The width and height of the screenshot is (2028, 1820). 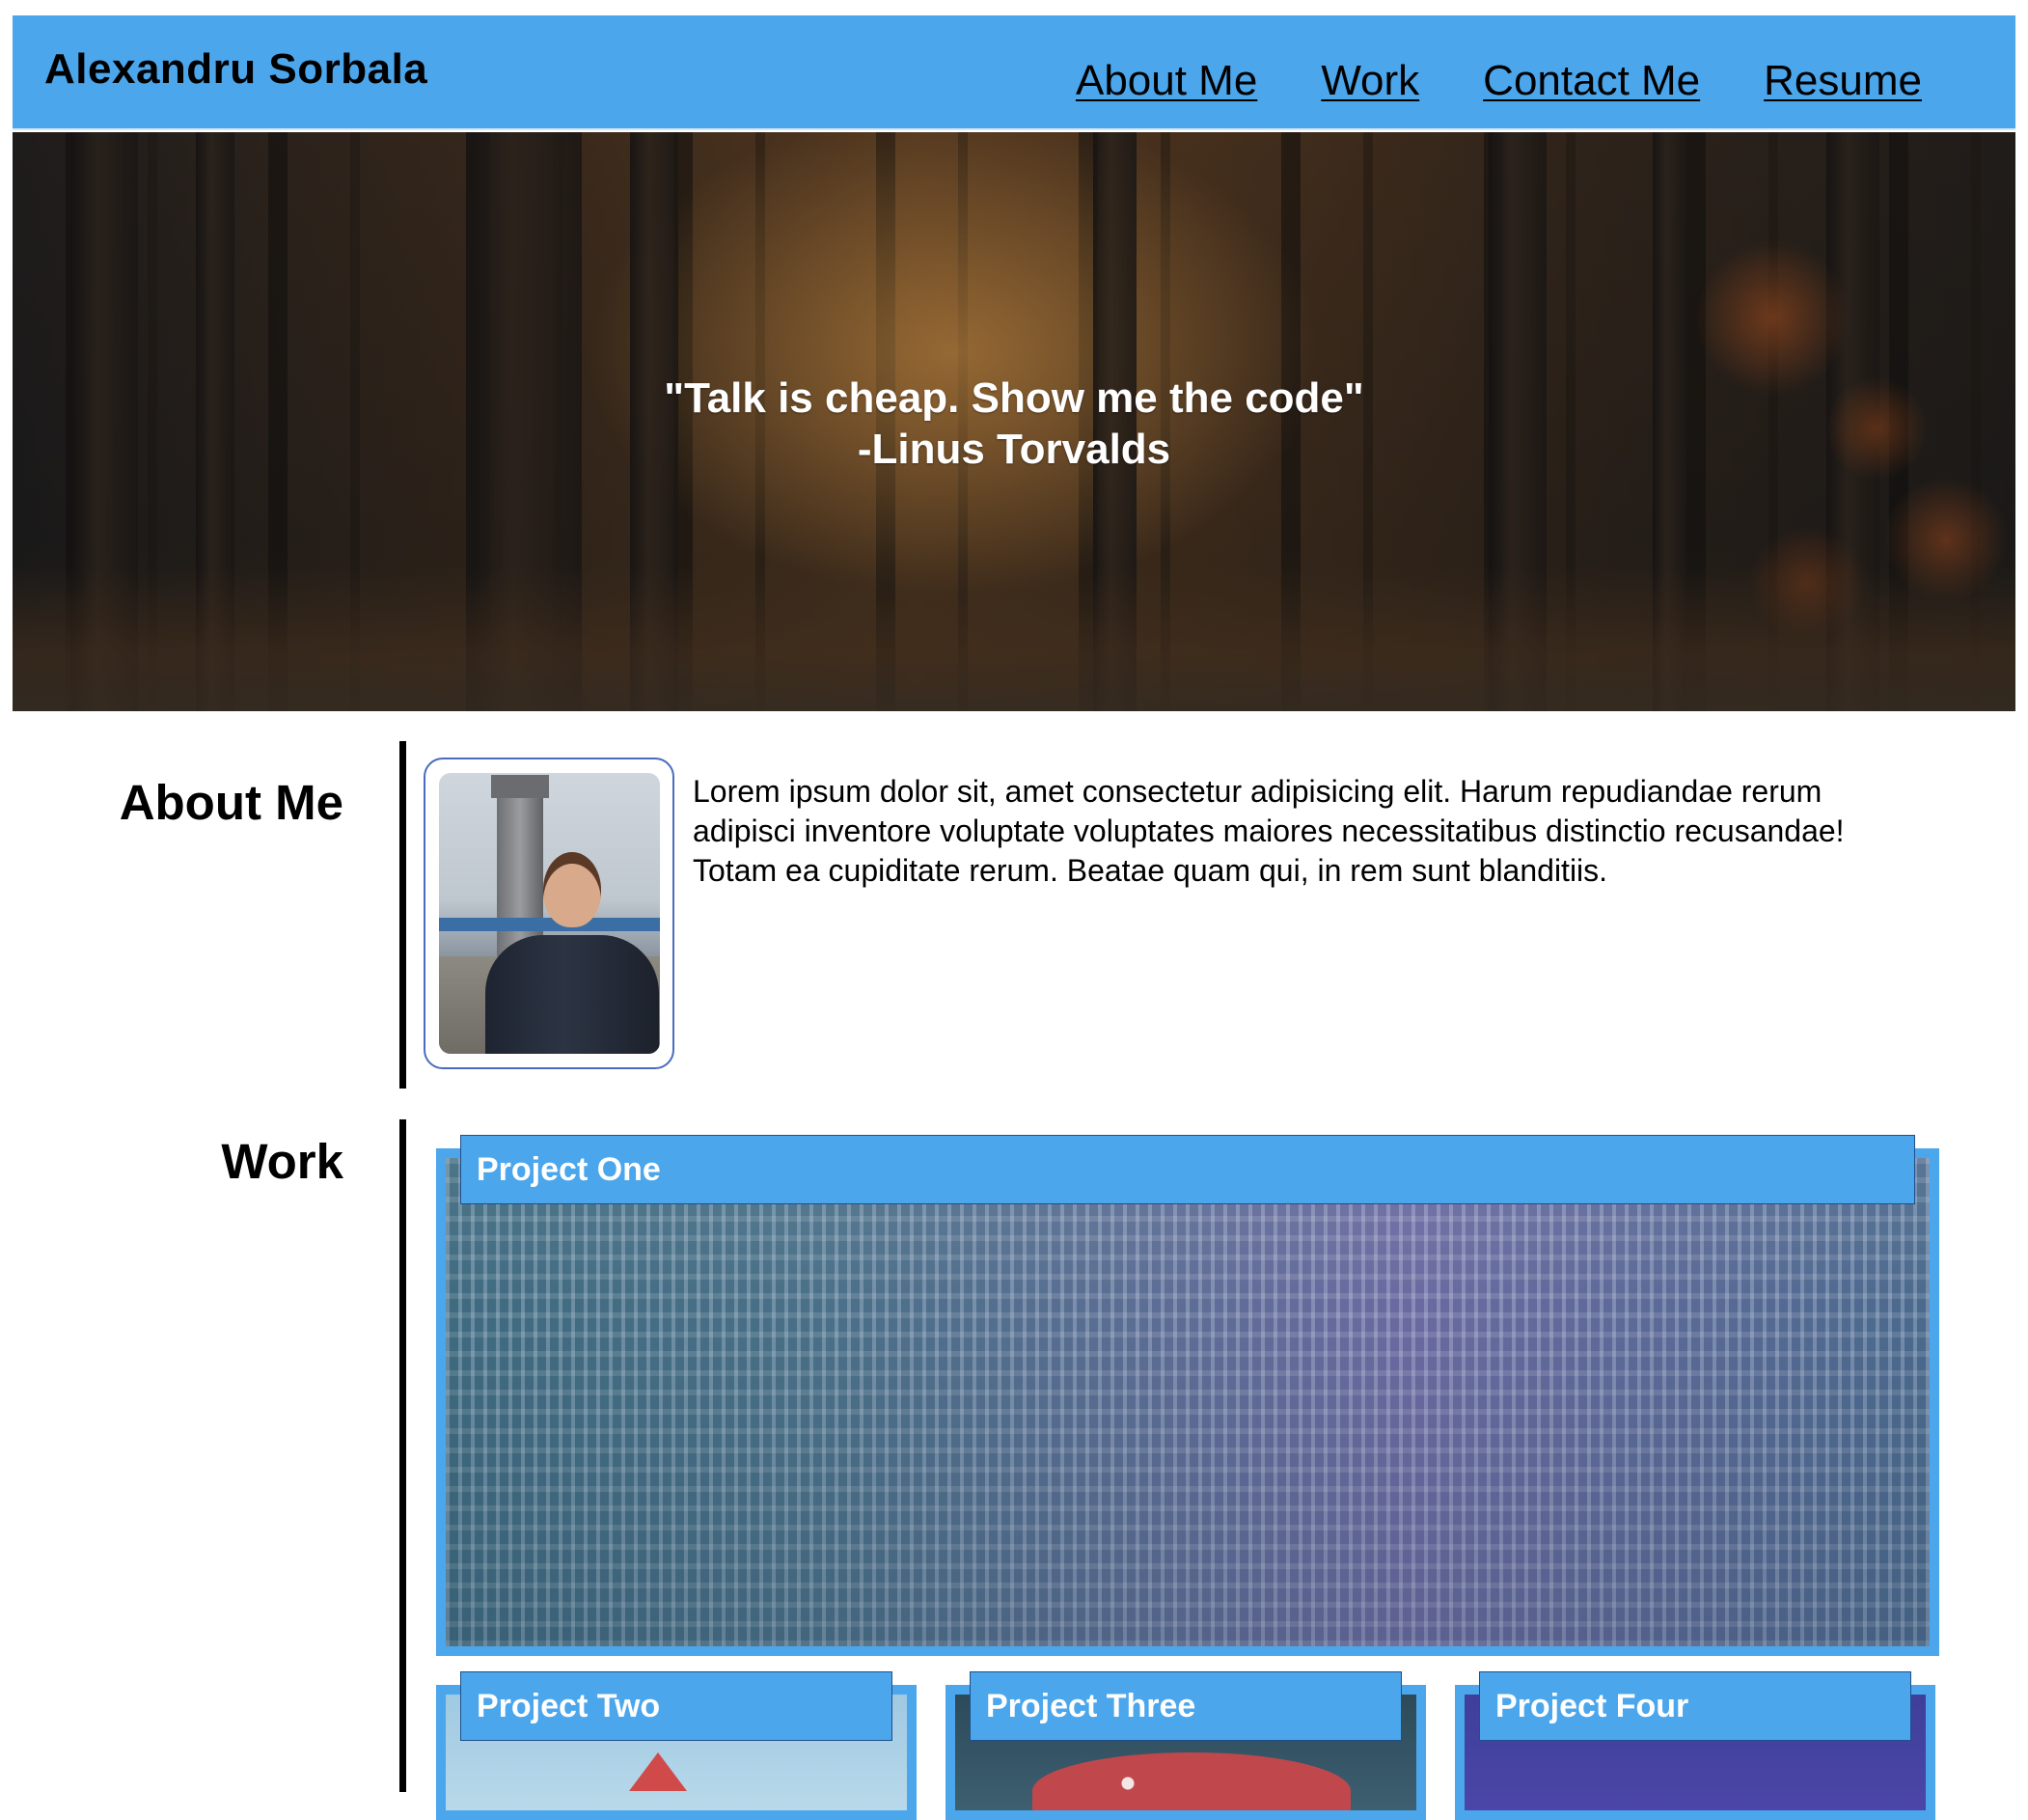 I want to click on project-three-label: Project Three, so click(x=1186, y=1706).